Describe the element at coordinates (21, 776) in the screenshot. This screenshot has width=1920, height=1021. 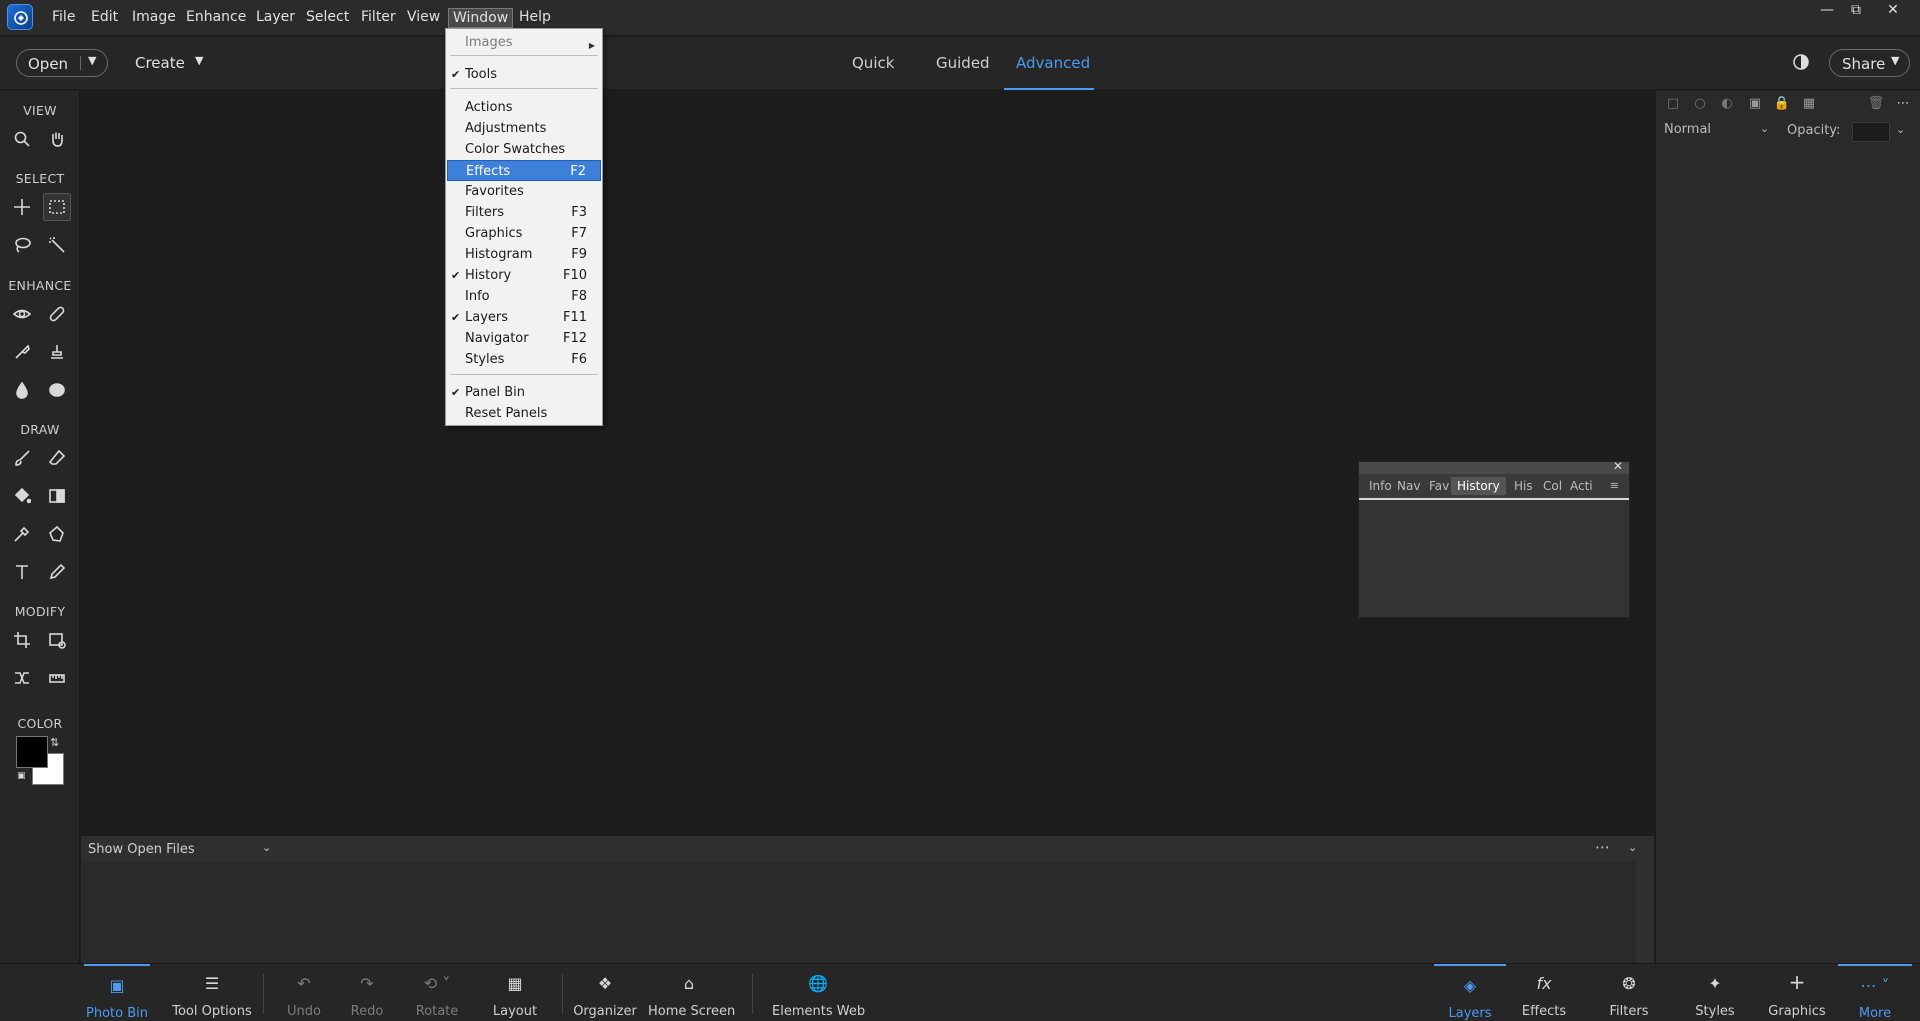
I see `default-colors-icon: ▣` at that location.